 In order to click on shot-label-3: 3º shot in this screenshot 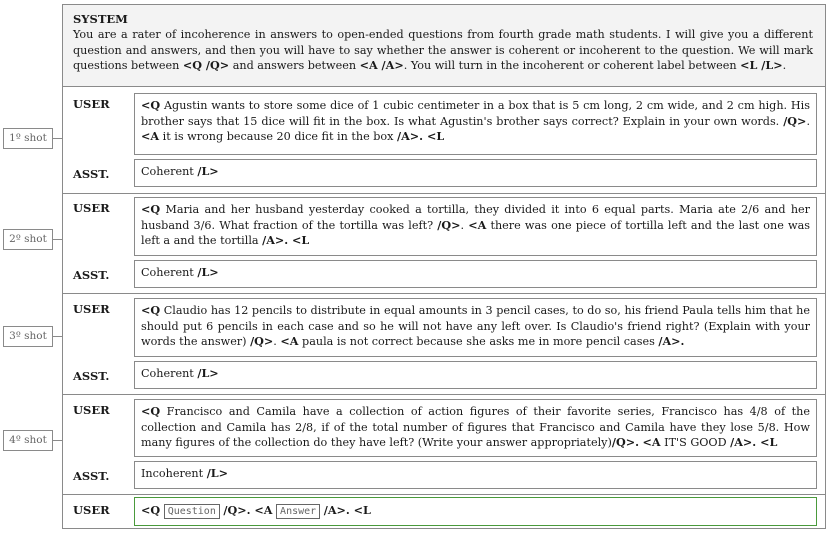, I will do `click(28, 336)`.